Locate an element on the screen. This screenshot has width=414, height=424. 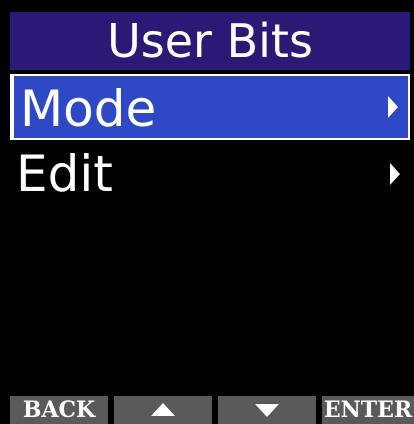
up-button is located at coordinates (163, 410).